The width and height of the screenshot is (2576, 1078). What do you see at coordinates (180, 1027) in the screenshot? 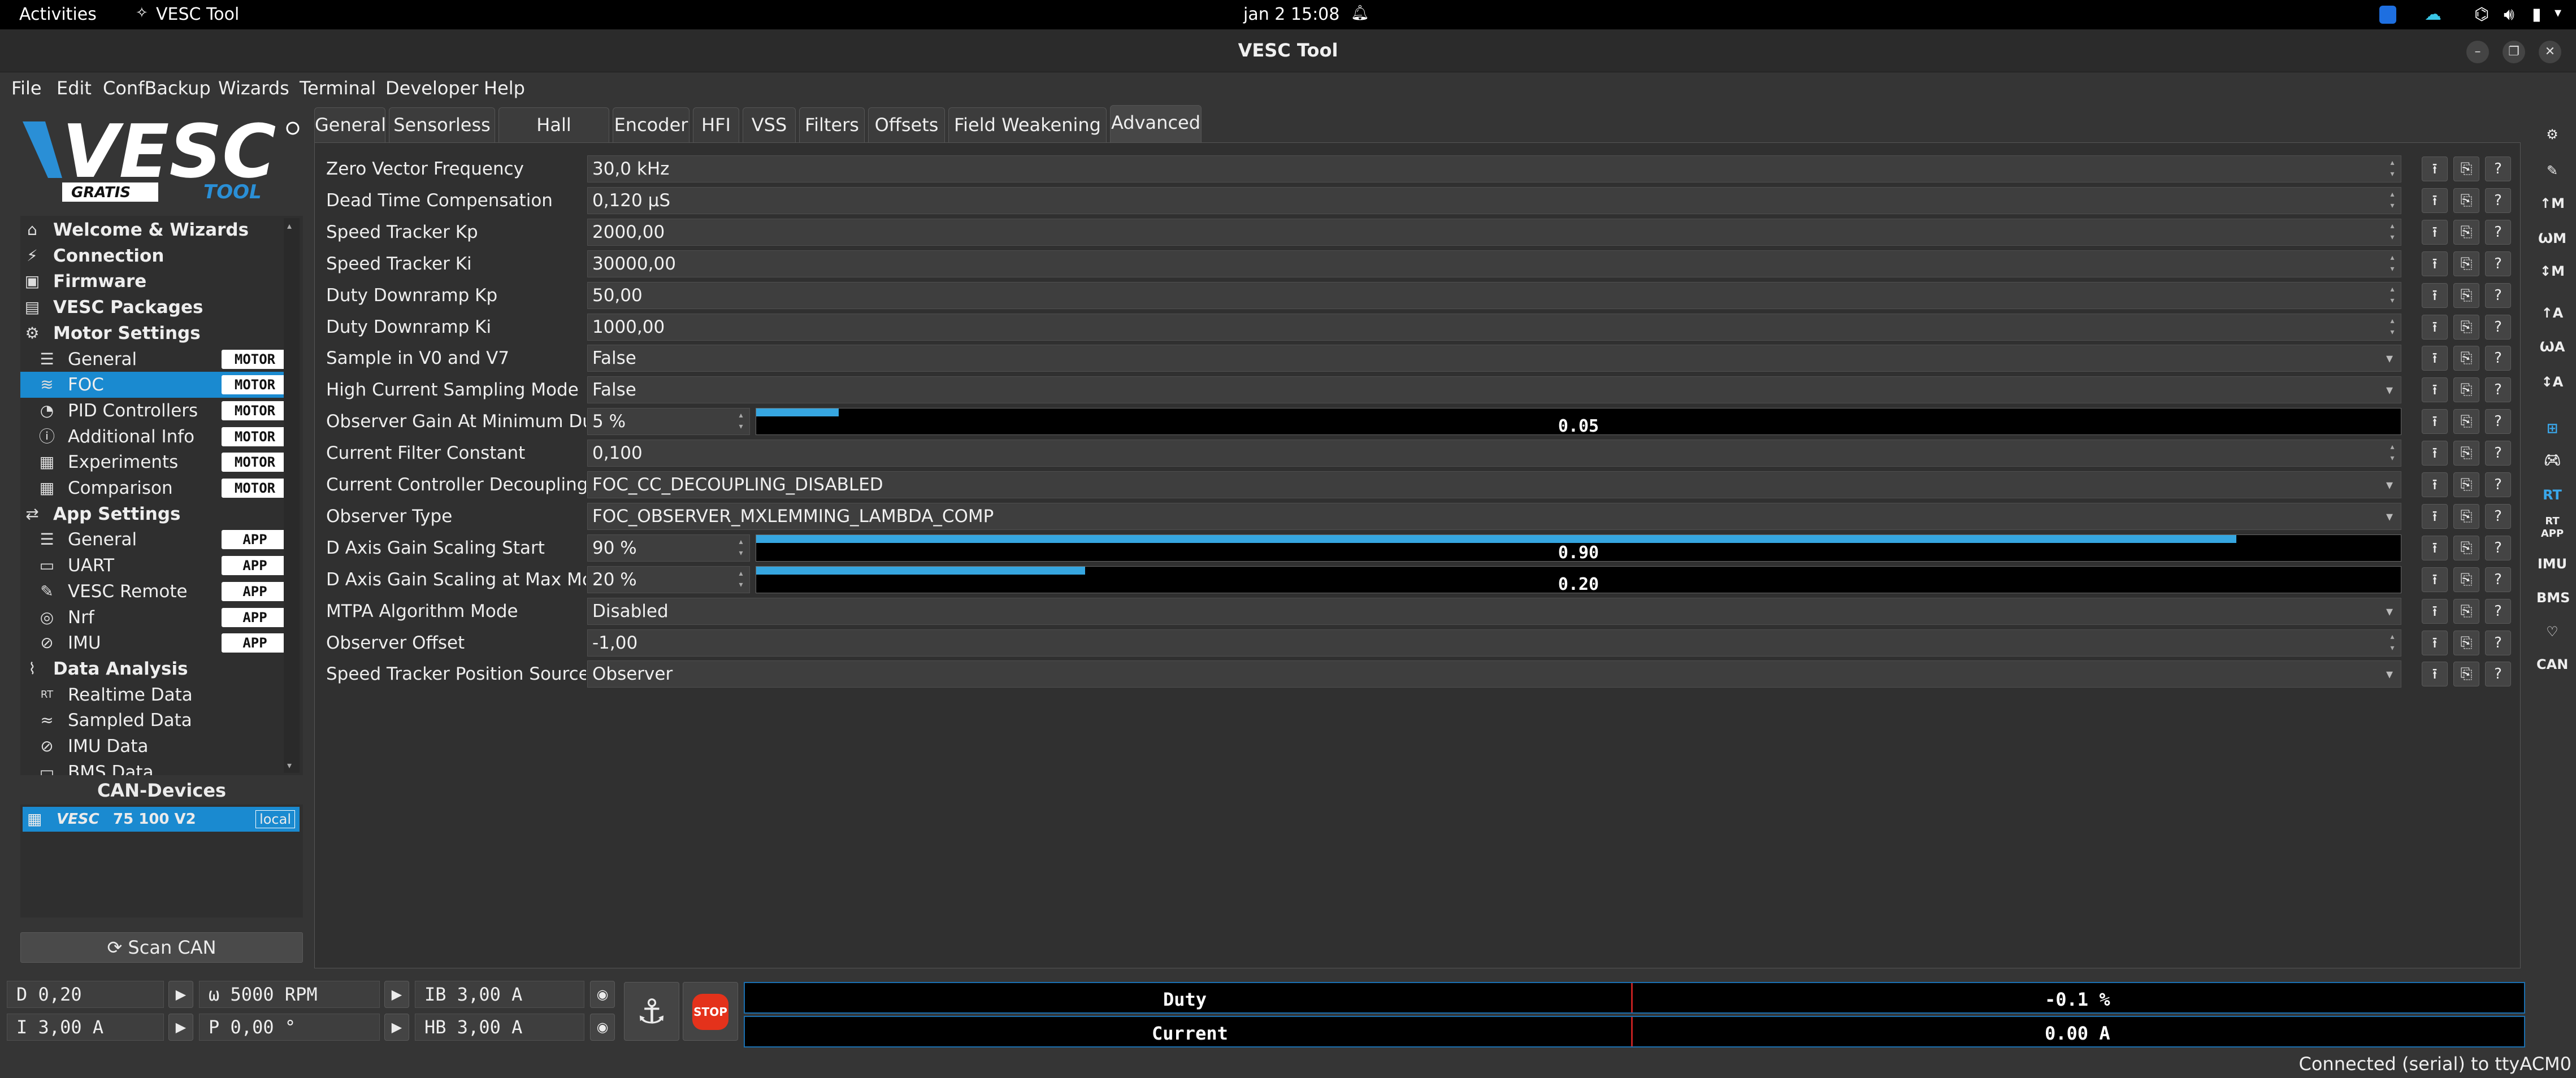
I see `play-current-icon: ▶` at bounding box center [180, 1027].